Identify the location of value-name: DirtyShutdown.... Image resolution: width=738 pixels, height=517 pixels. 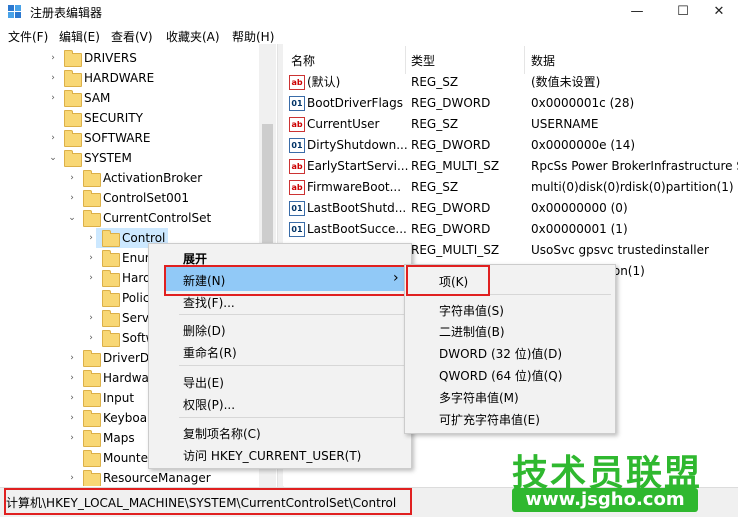
(357, 145).